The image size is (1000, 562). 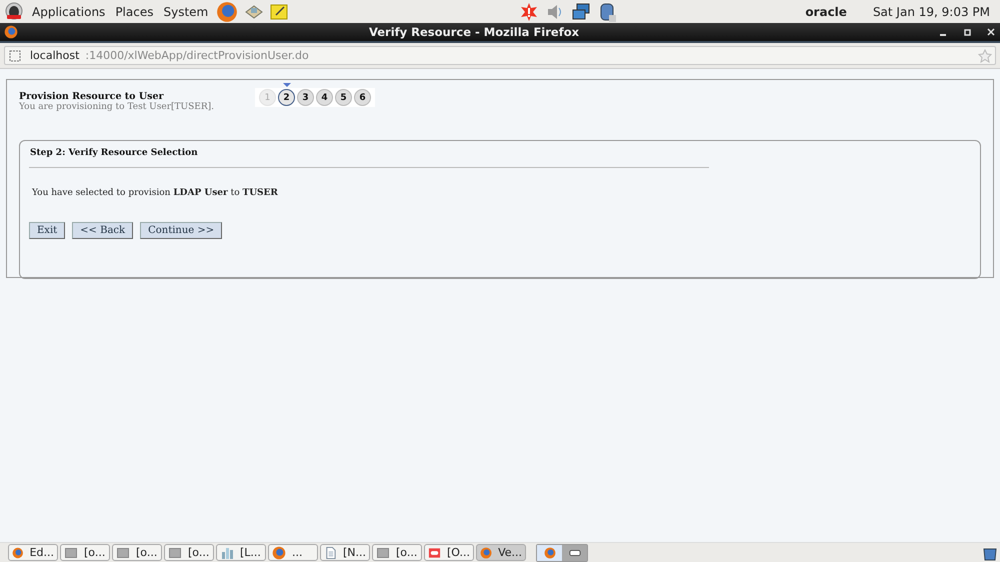 What do you see at coordinates (500, 55) in the screenshot?
I see `address-field: localhost :14000/xlWebApp/directProvisionUser.do` at bounding box center [500, 55].